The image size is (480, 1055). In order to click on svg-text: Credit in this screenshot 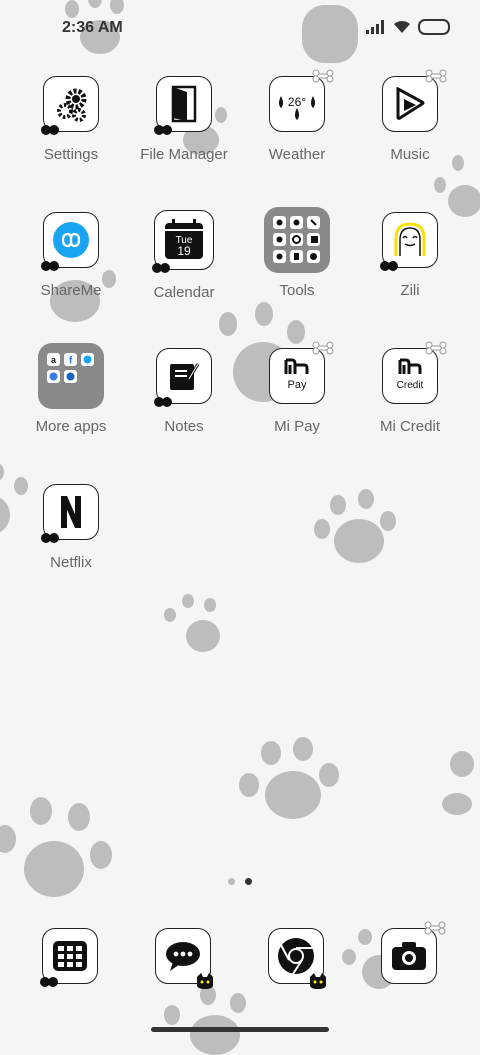, I will do `click(410, 385)`.